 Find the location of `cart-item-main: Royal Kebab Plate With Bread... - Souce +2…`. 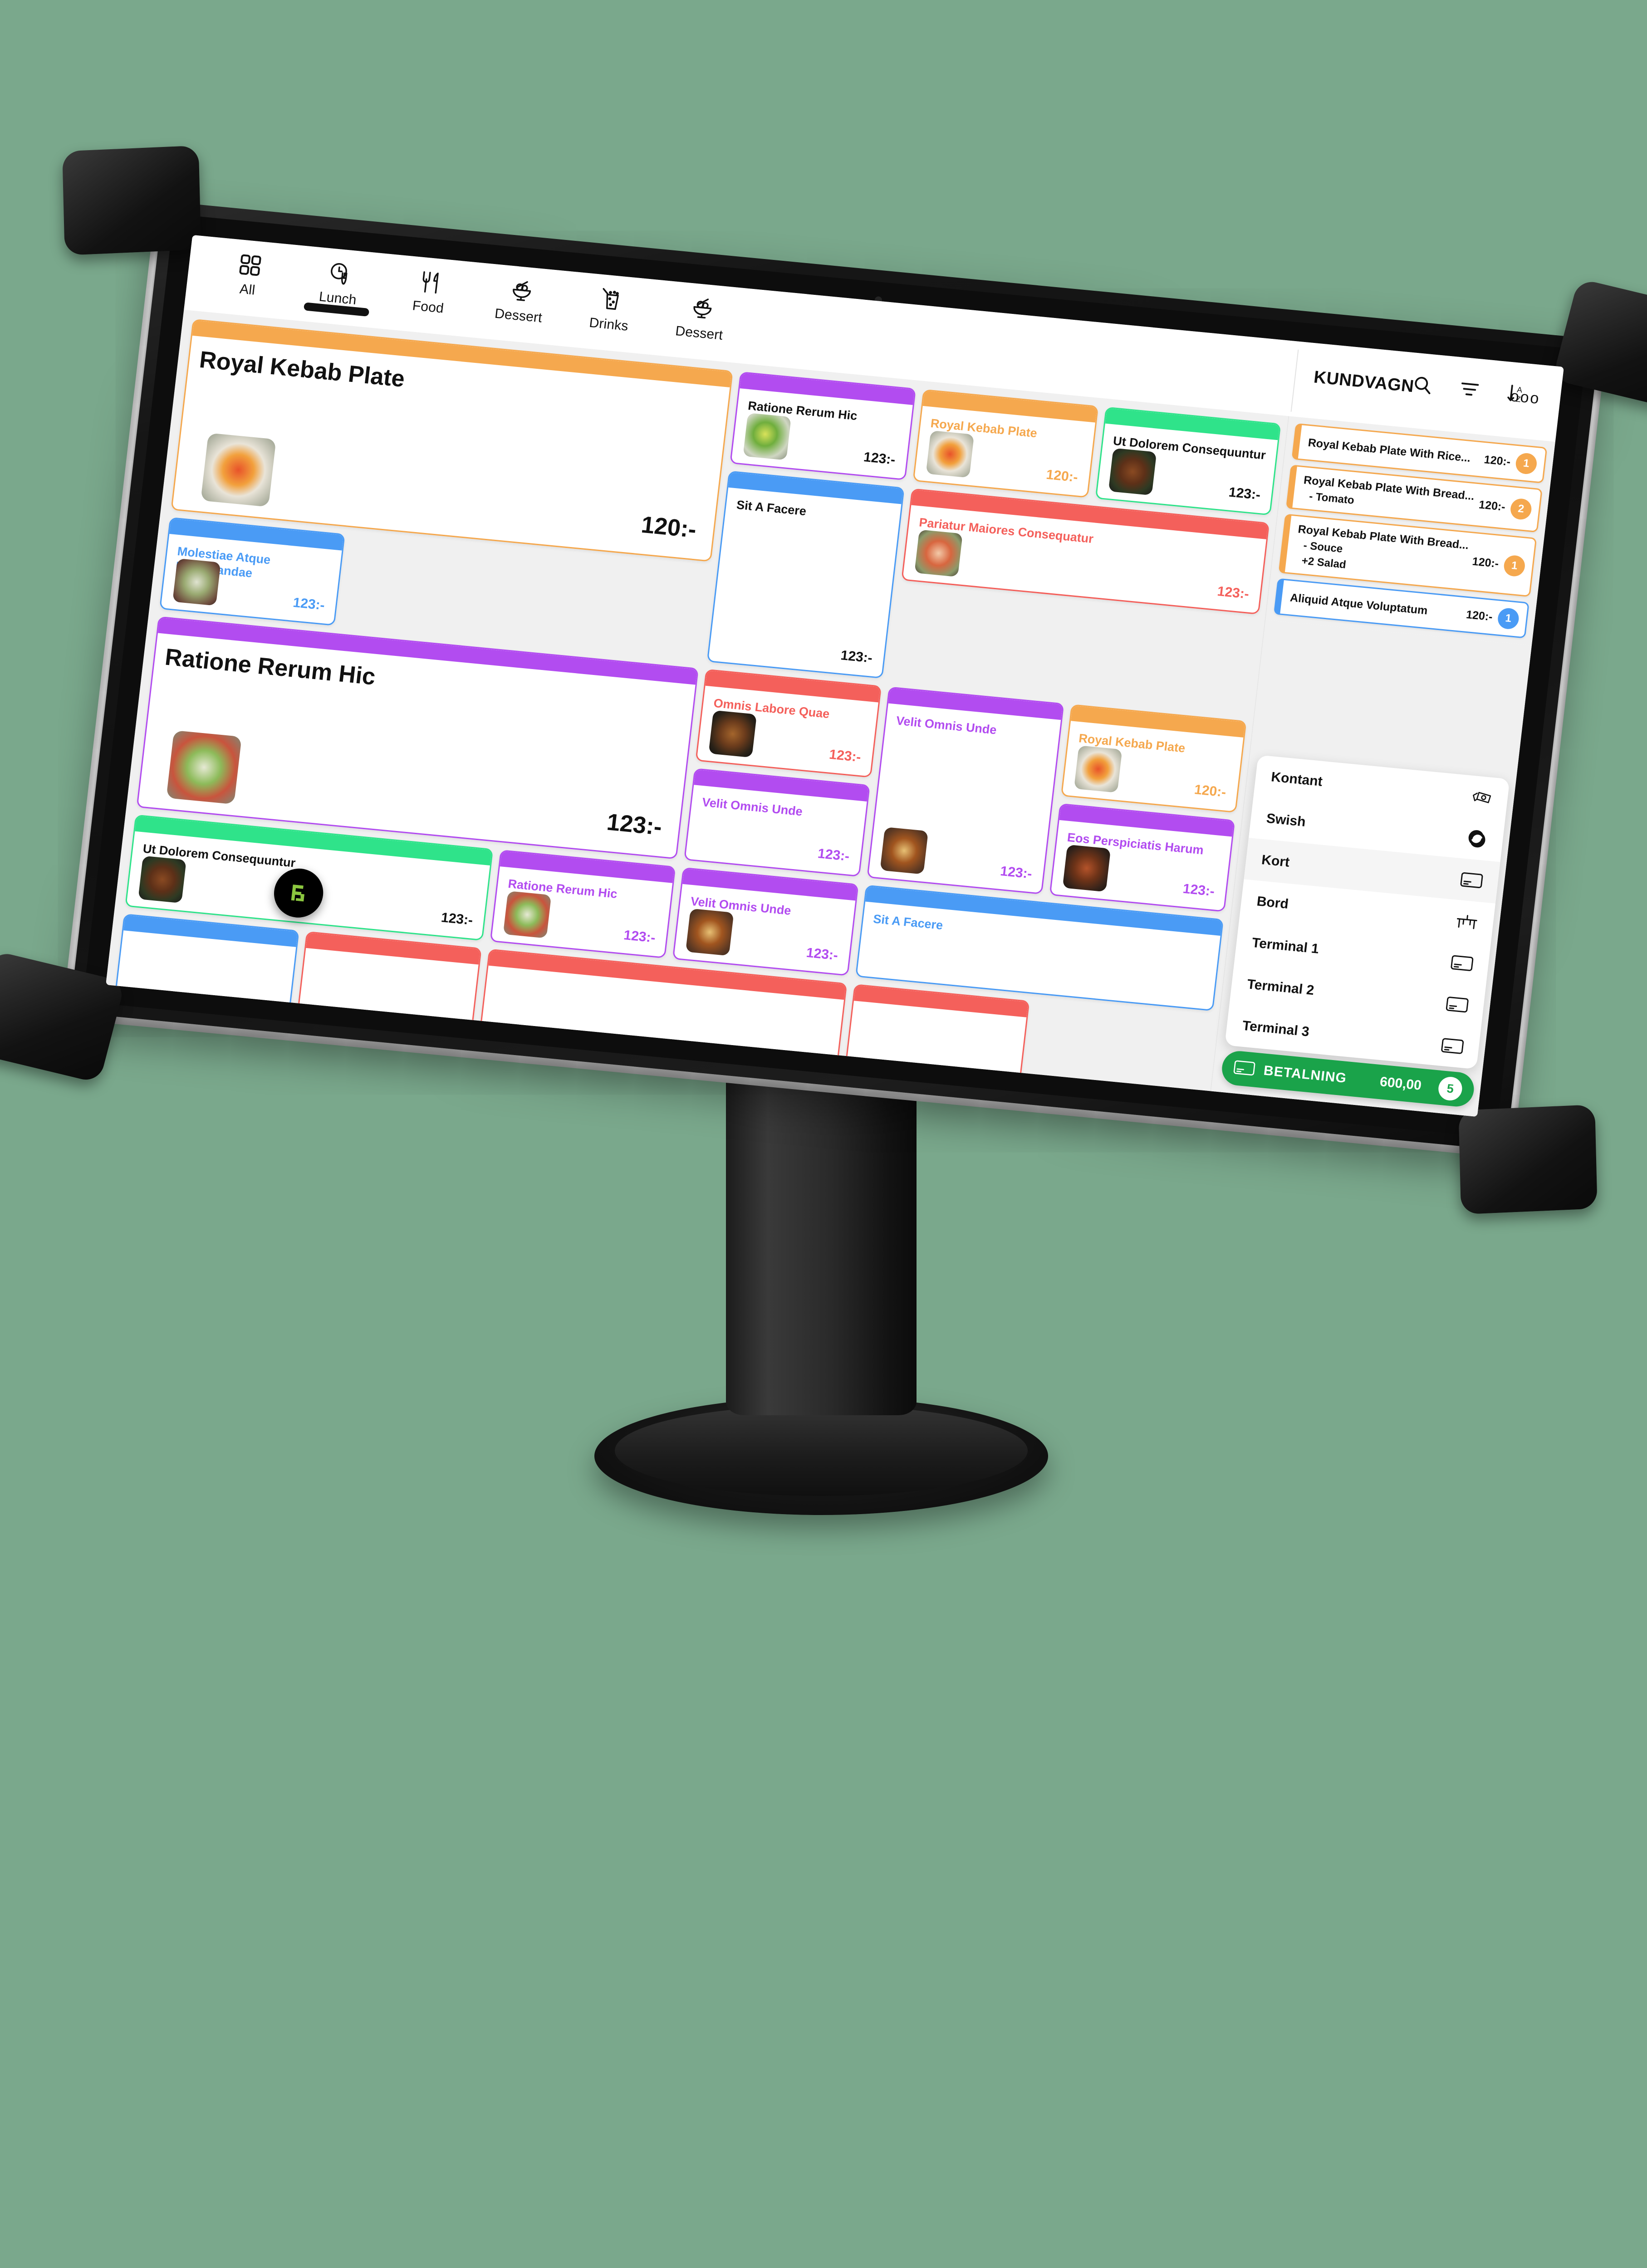

cart-item-main: Royal Kebab Plate With Bread... - Souce +2… is located at coordinates (1381, 553).